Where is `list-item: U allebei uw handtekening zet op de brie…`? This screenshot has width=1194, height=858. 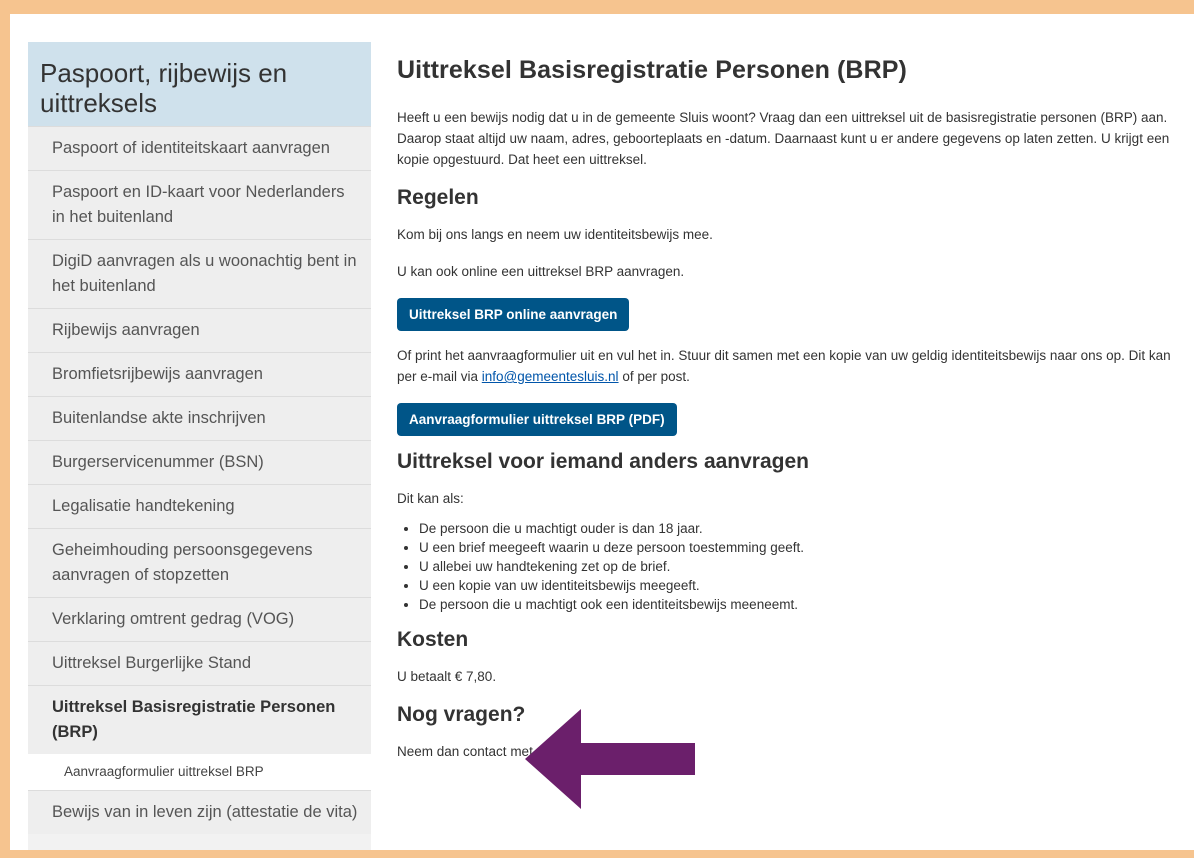 list-item: U allebei uw handtekening zet op de brie… is located at coordinates (803, 566).